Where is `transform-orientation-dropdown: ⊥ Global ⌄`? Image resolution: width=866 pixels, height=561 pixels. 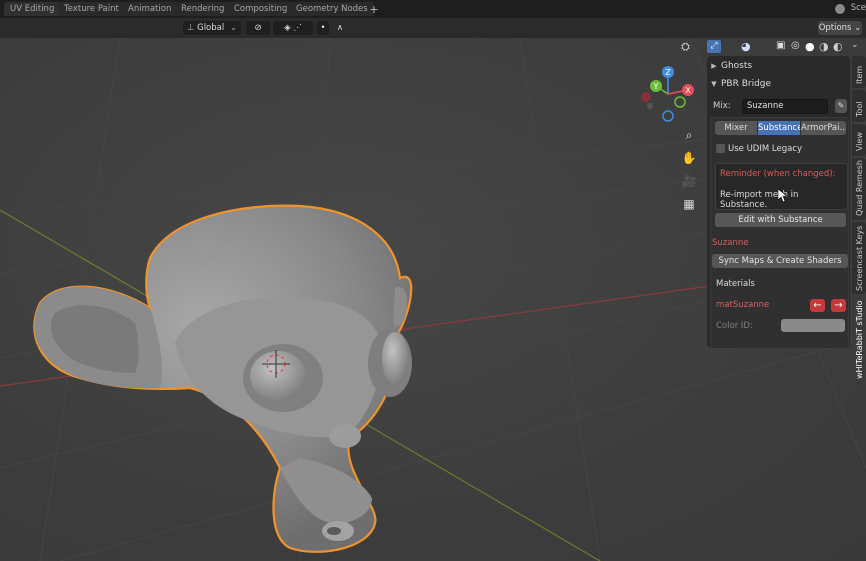
transform-orientation-dropdown: ⊥ Global ⌄ is located at coordinates (212, 28).